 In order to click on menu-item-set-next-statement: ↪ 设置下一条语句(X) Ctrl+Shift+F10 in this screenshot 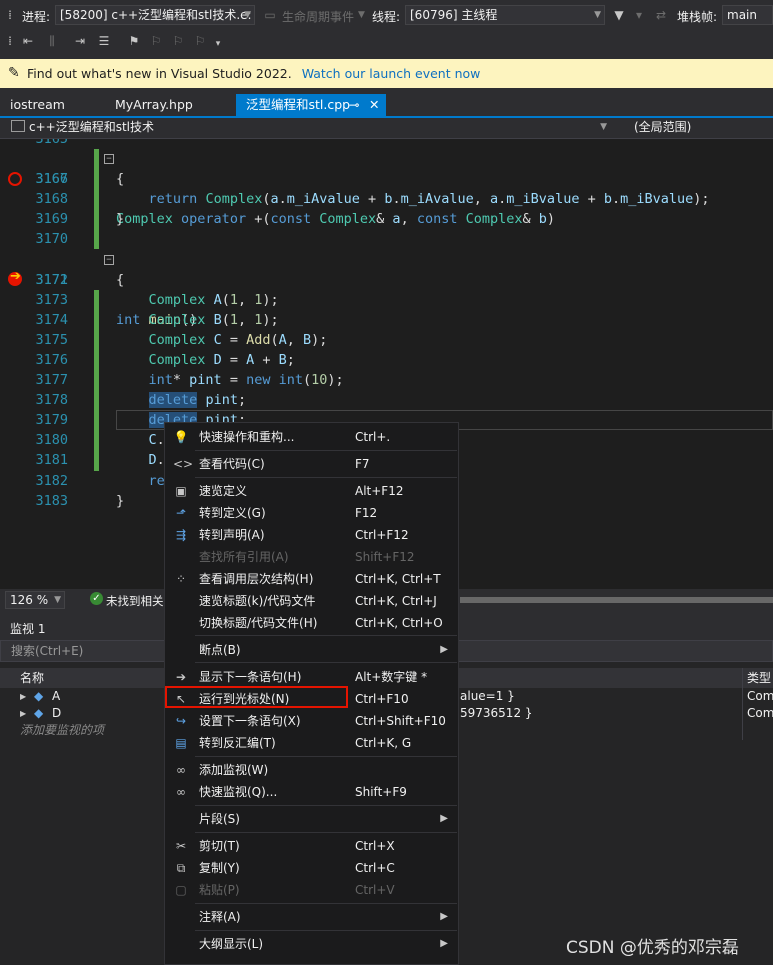, I will do `click(311, 721)`.